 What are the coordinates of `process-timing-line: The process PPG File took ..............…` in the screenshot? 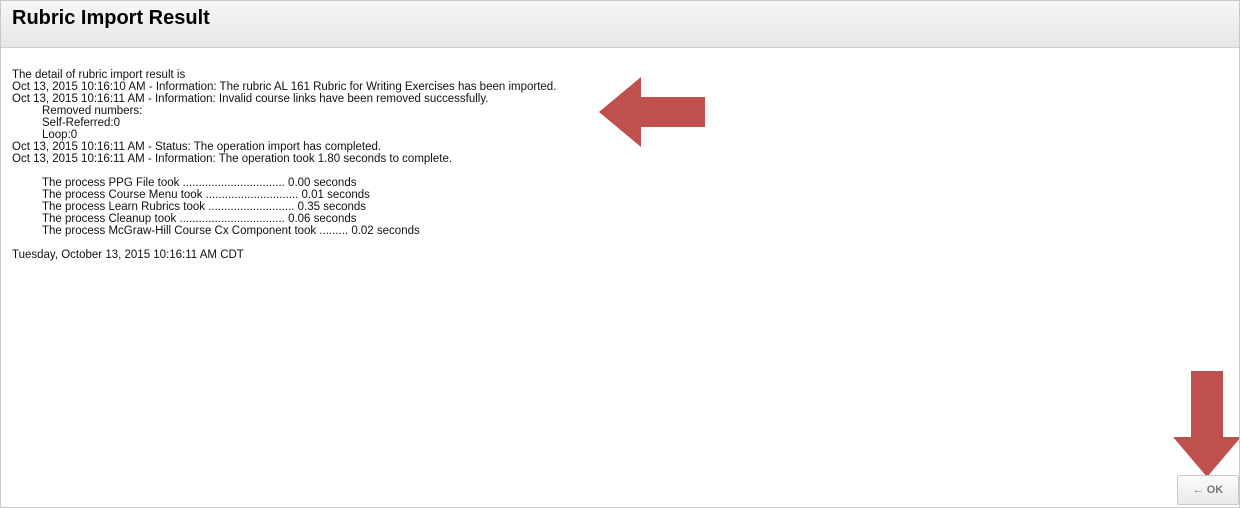 It's located at (199, 183).